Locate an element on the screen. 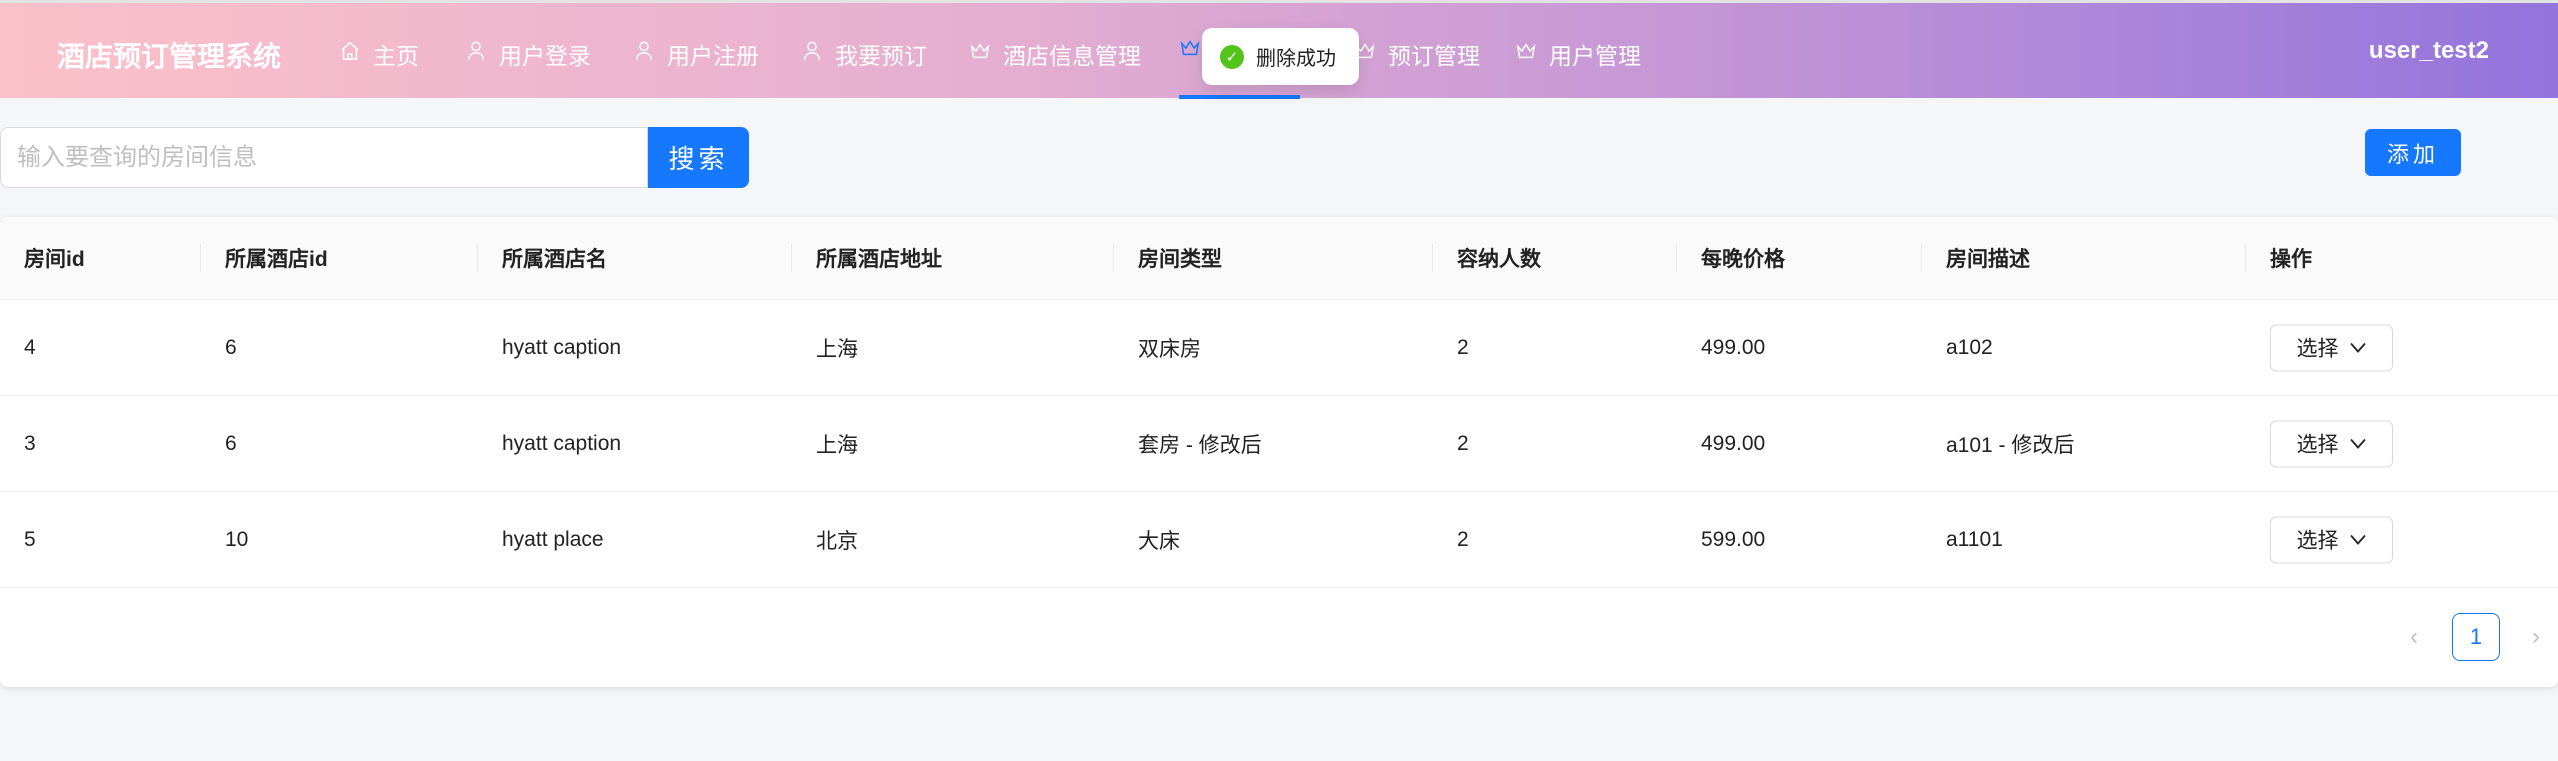 The height and width of the screenshot is (761, 2558). column-header: 所属酒店id is located at coordinates (276, 259).